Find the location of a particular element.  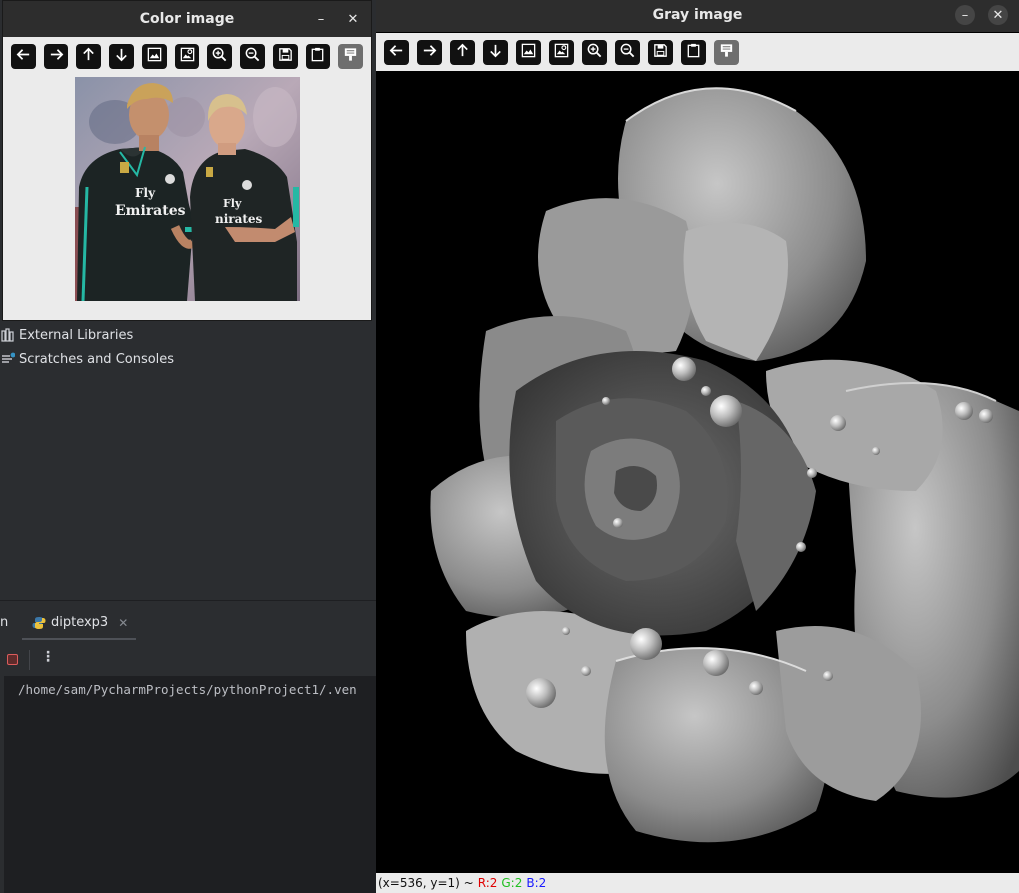

status-blue-value: B:2 is located at coordinates (536, 883).